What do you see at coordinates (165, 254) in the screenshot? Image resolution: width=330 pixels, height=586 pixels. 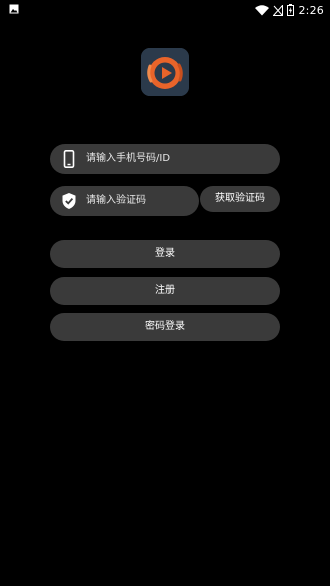 I see `login-button: 登录` at bounding box center [165, 254].